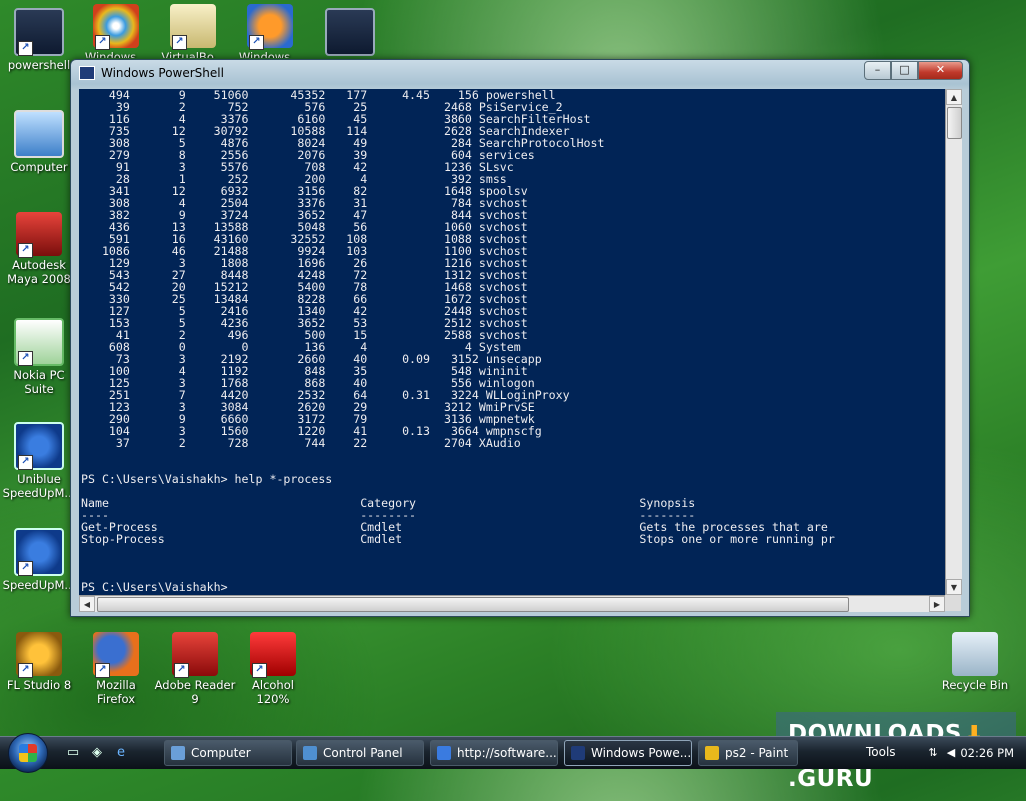  What do you see at coordinates (444, 753) in the screenshot?
I see `internet-explorer-icon` at bounding box center [444, 753].